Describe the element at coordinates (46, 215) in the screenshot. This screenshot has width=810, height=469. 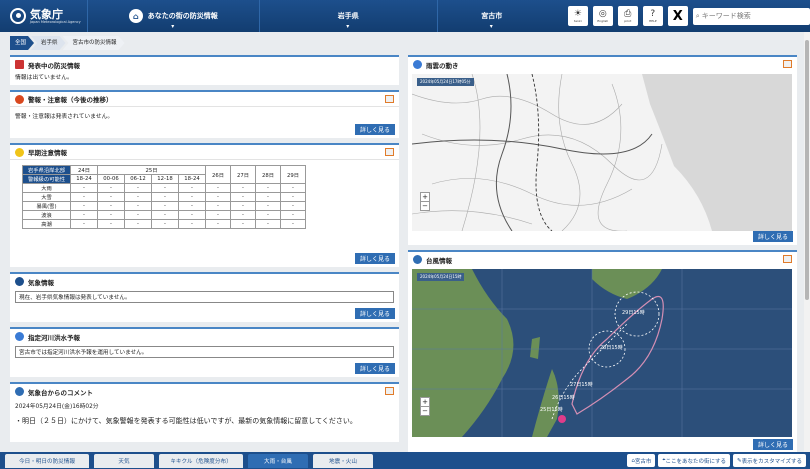
I see `hazard-label: 波浪` at that location.